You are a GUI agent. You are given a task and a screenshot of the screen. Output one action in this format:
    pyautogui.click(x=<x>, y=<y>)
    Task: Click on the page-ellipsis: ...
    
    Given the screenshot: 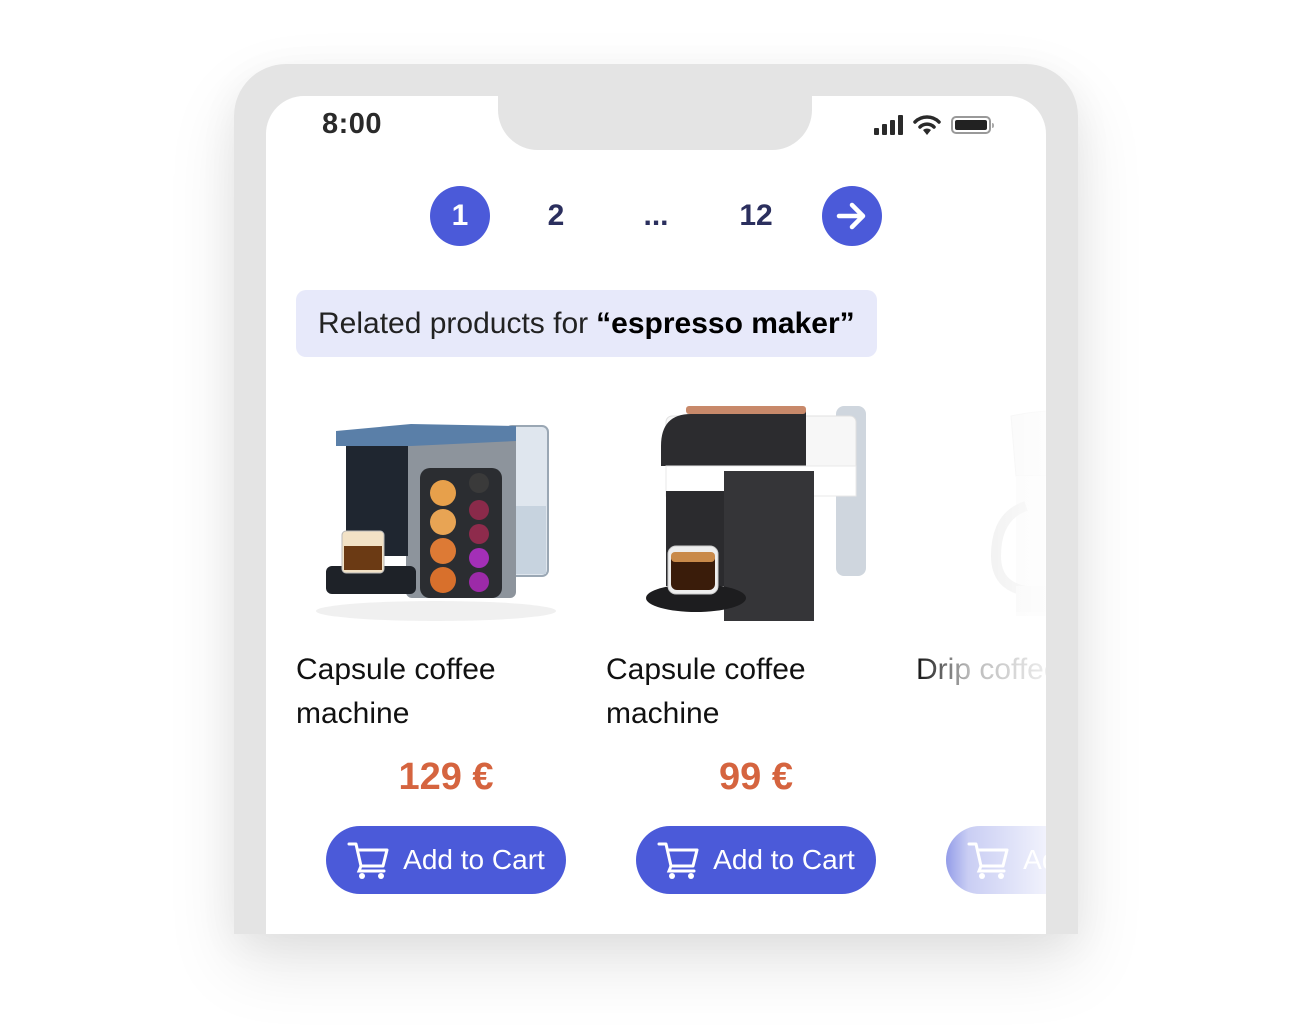 What is the action you would take?
    pyautogui.click(x=656, y=215)
    